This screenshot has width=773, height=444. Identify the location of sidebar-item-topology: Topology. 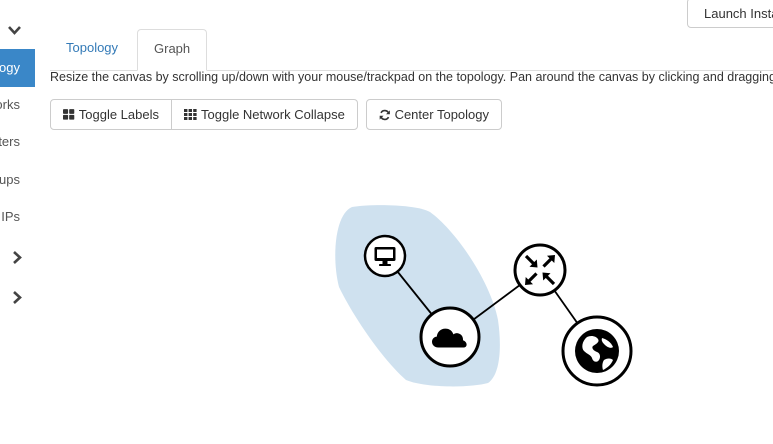
(17, 68).